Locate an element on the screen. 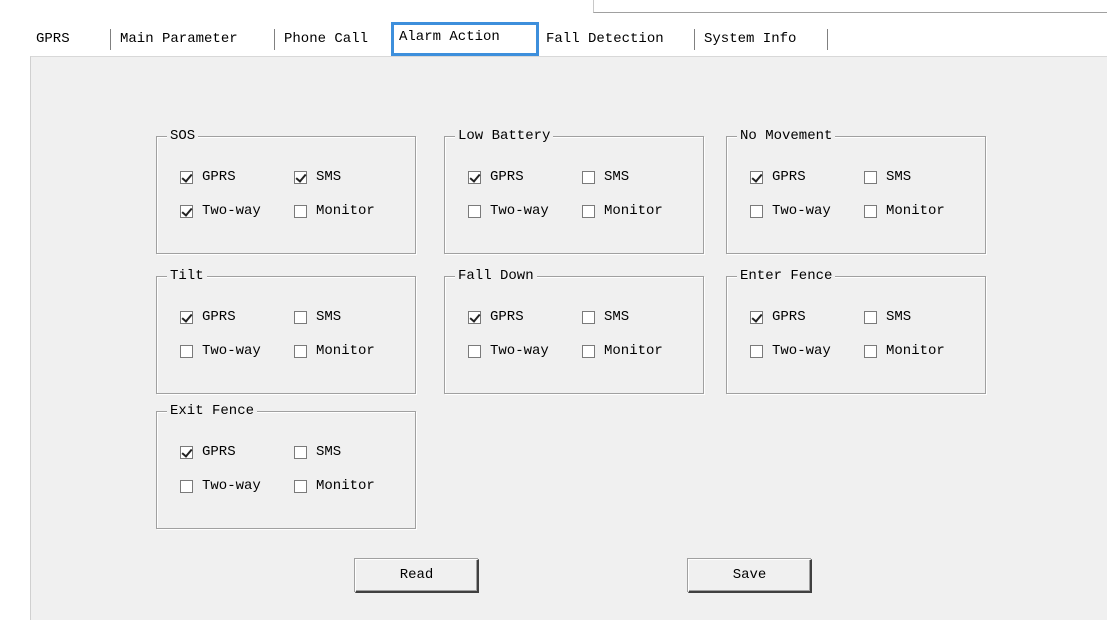 This screenshot has width=1107, height=620. tab-phone-call: Phone Call is located at coordinates (335, 39).